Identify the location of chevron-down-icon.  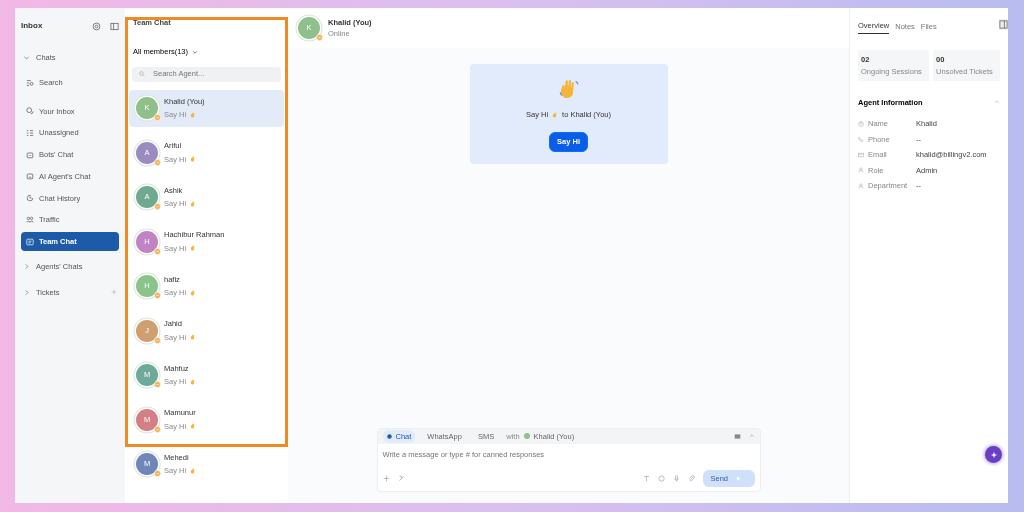
(26, 58).